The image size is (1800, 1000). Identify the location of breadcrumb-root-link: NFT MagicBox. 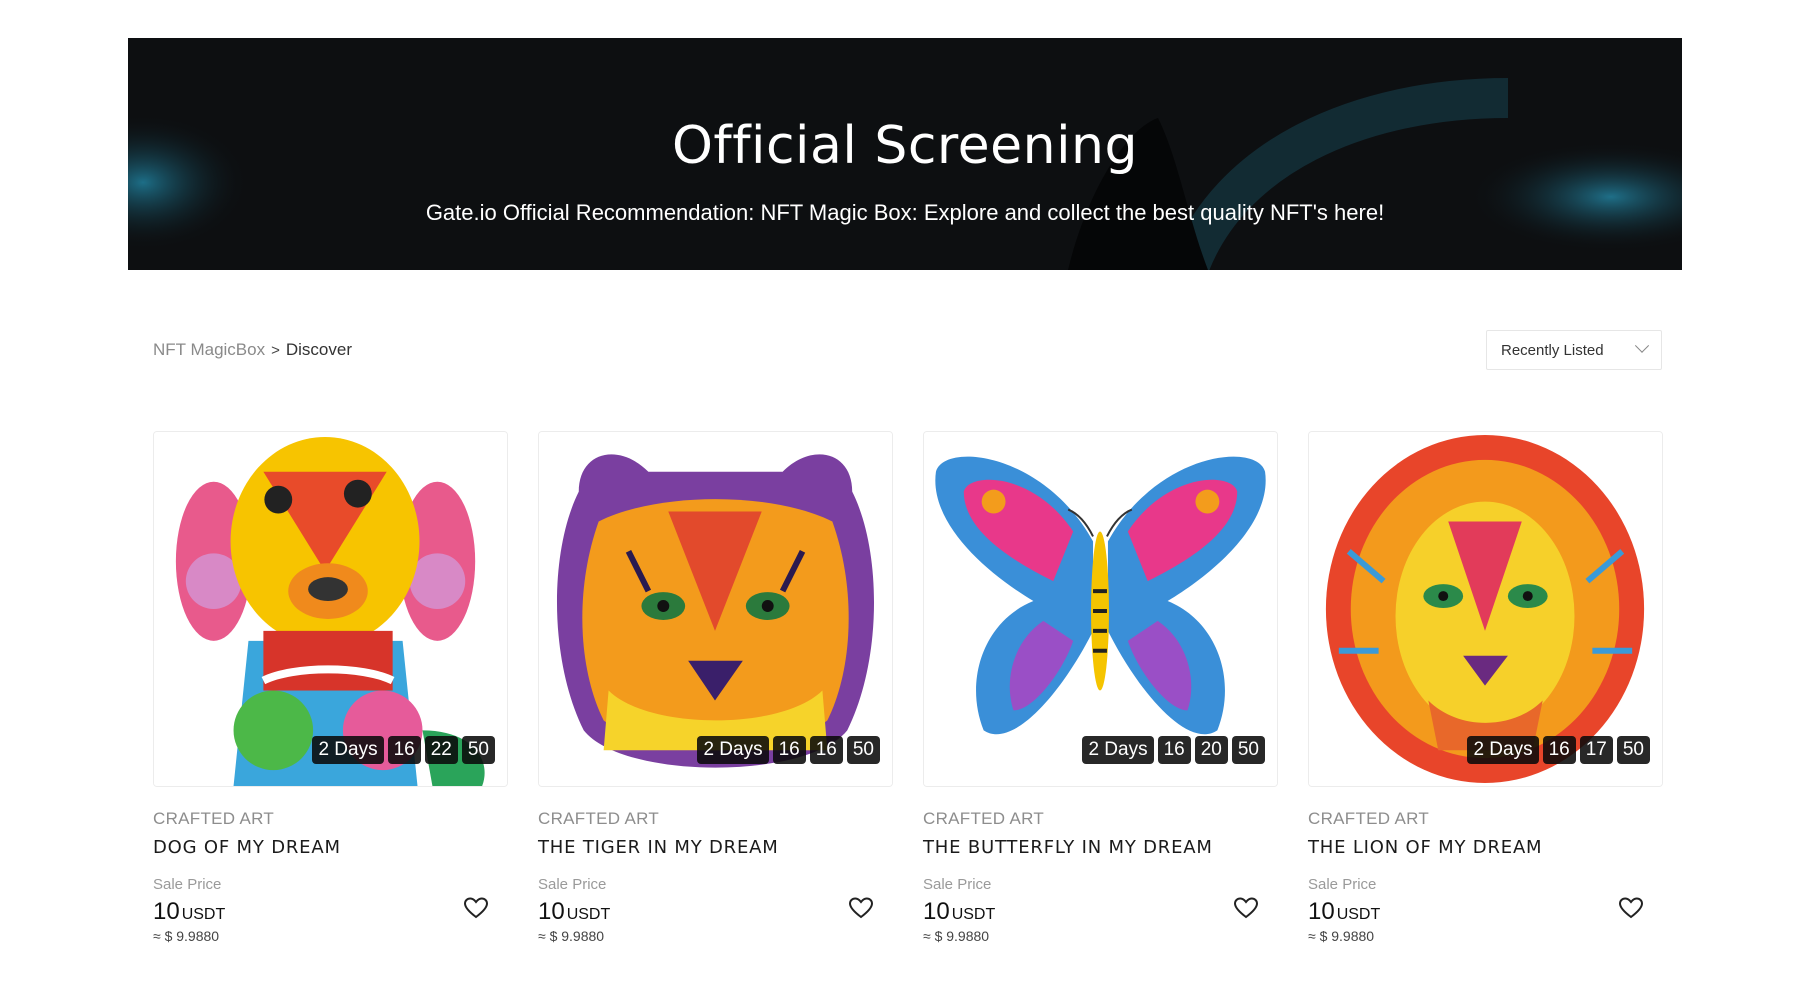
(209, 350).